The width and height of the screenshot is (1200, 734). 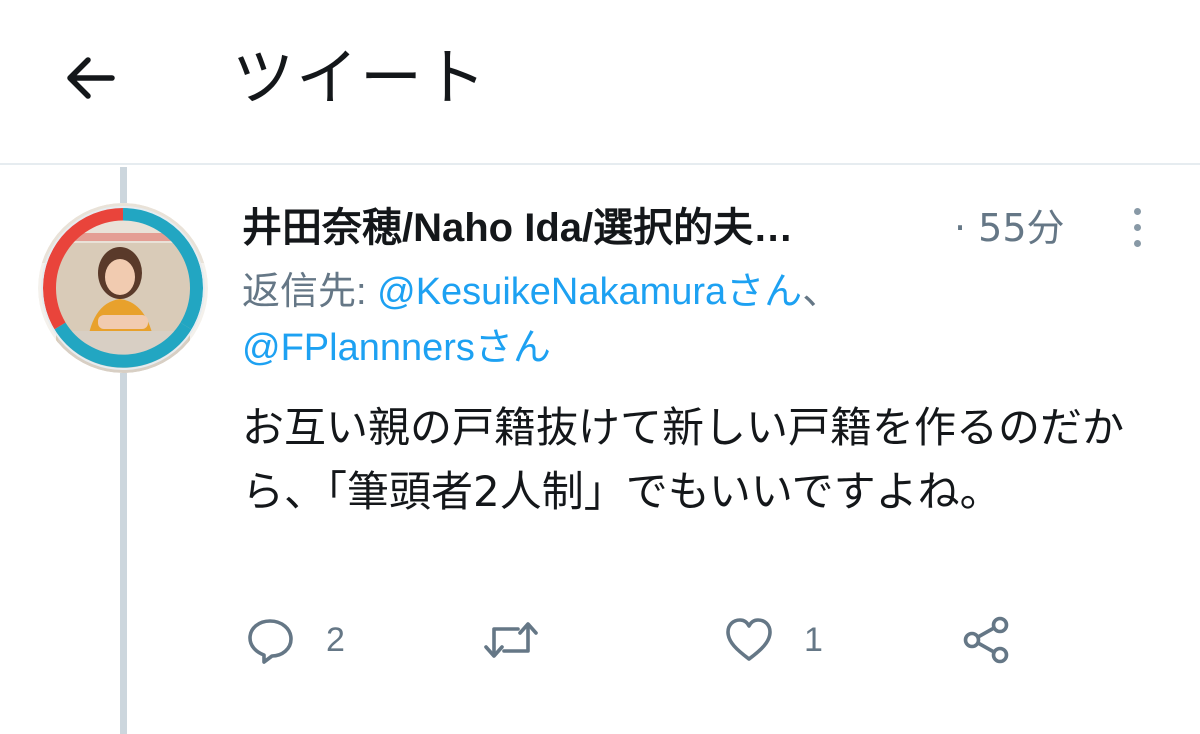 I want to click on reply-to-prefix: 返信先:, so click(x=310, y=292).